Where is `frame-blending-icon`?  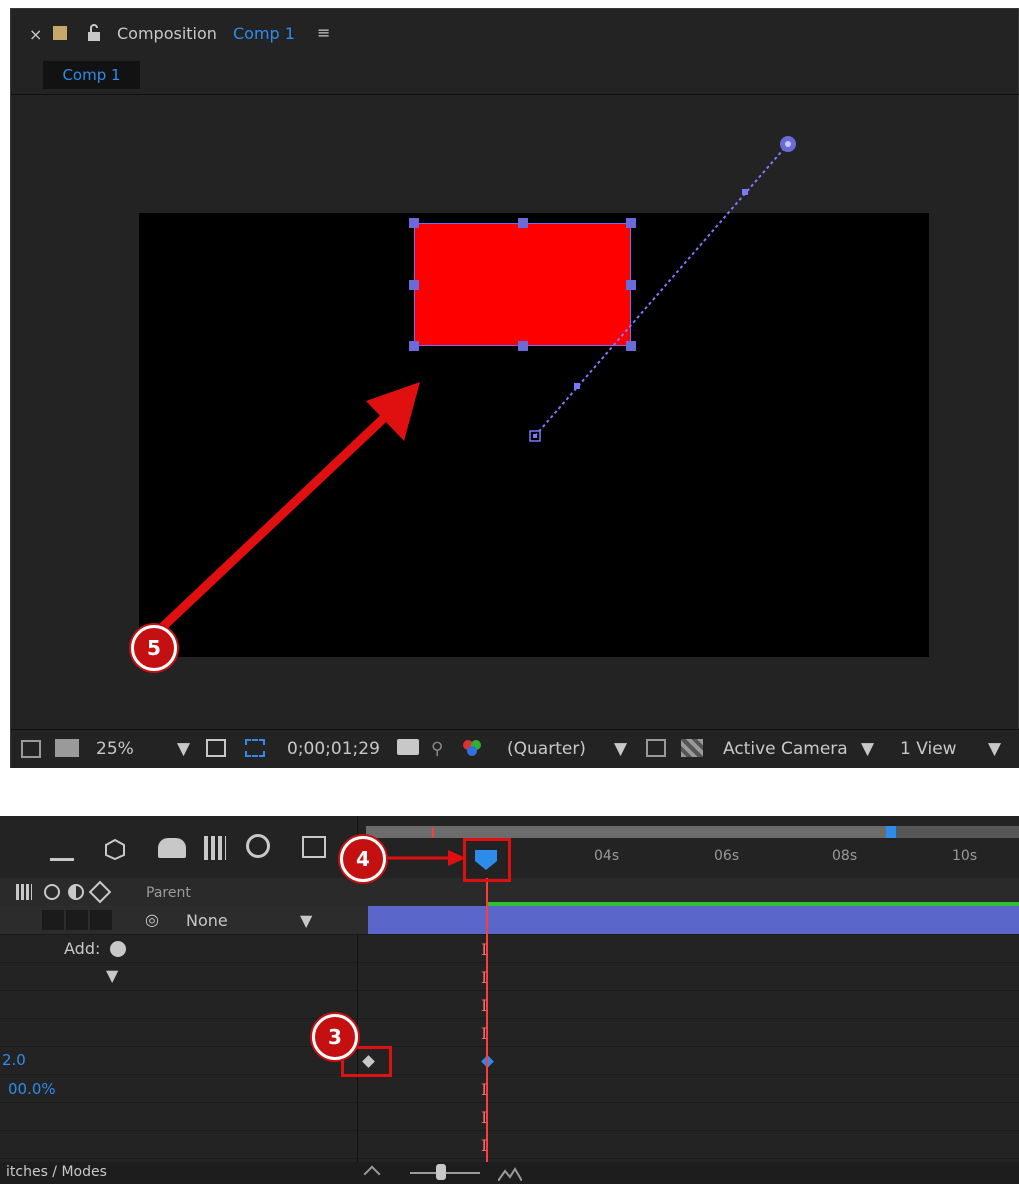
frame-blending-icon is located at coordinates (215, 848).